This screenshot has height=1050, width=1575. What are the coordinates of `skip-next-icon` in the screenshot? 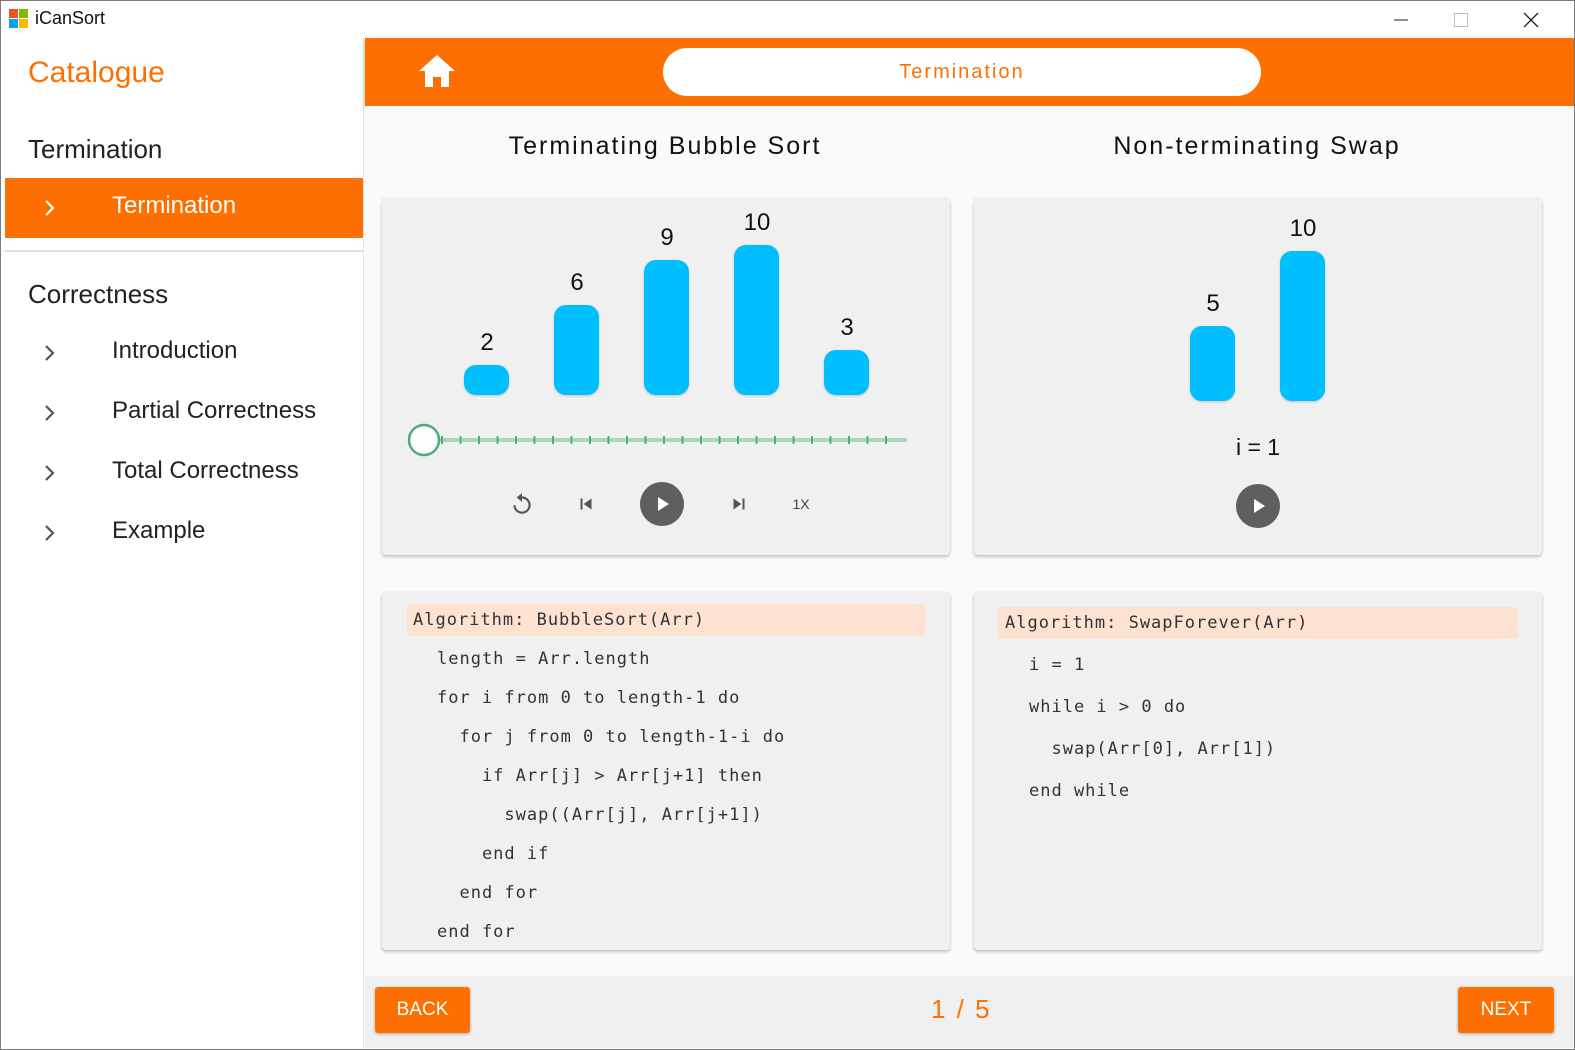 It's located at (739, 504).